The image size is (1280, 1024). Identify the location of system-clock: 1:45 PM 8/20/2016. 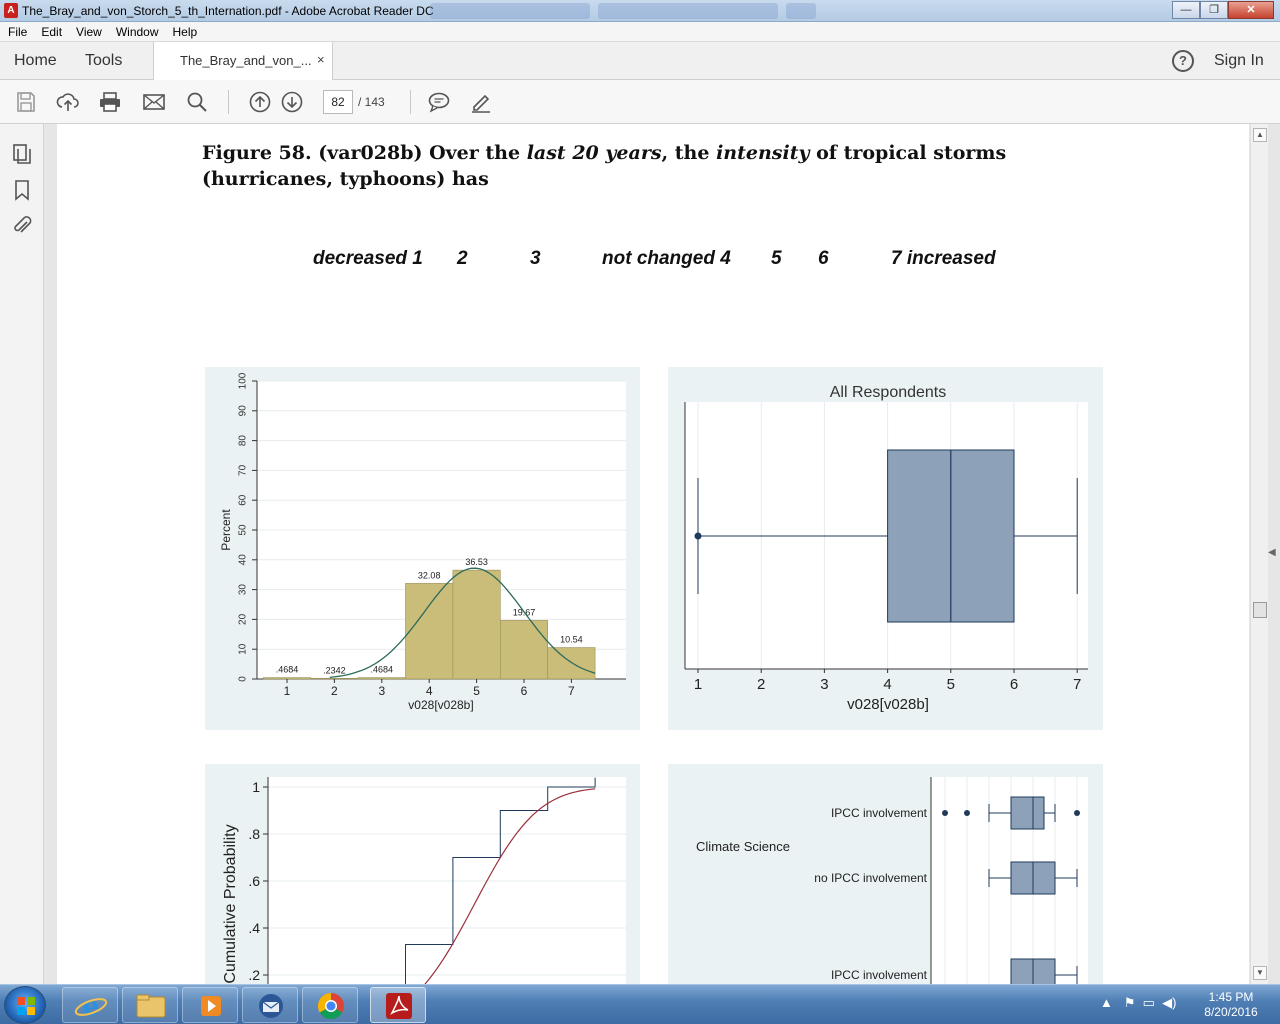
(1231, 1005).